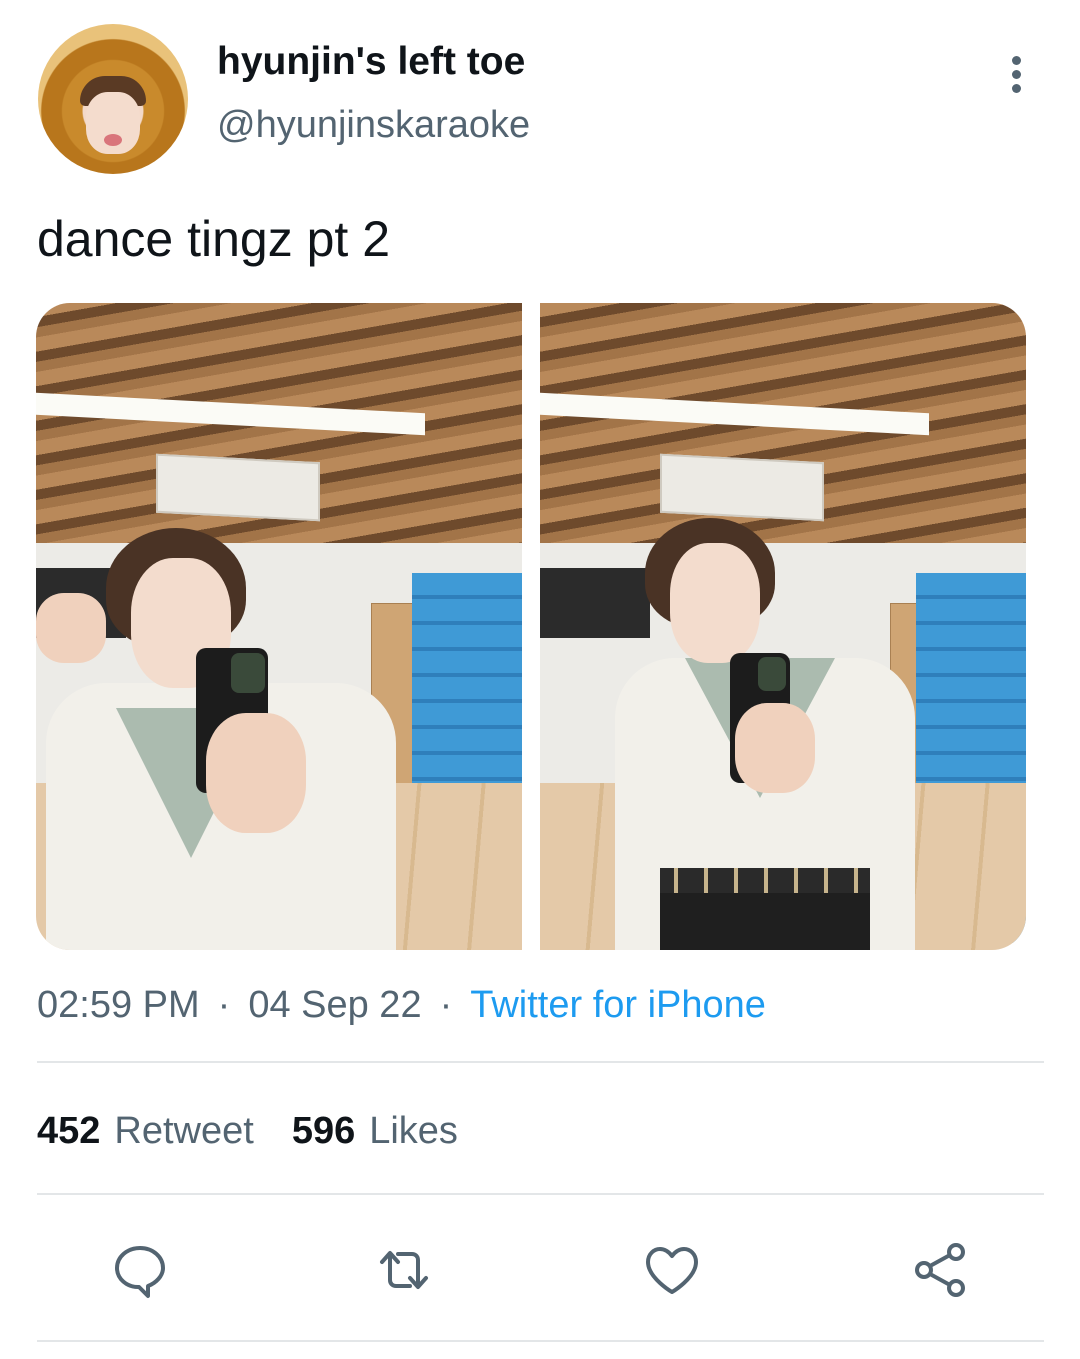 The width and height of the screenshot is (1080, 1359). Describe the element at coordinates (618, 1005) in the screenshot. I see `tweet-source-link: Twitter for iPhone` at that location.